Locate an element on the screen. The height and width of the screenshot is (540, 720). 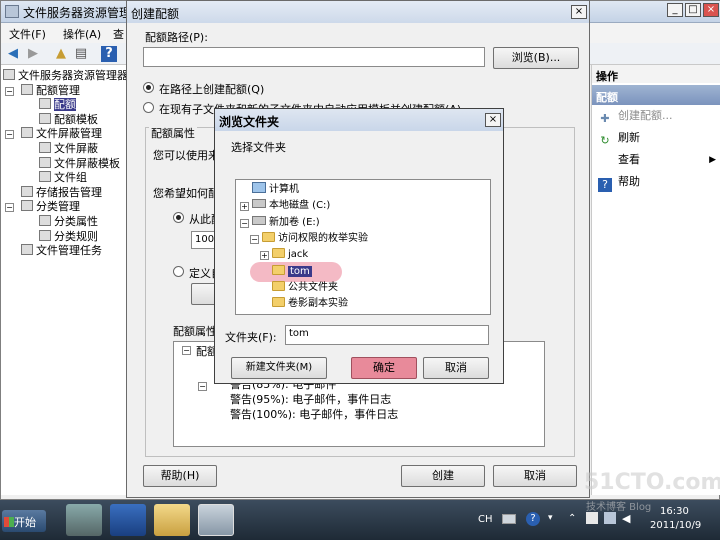
tree-item: 分类属性 is located at coordinates (68, 222).